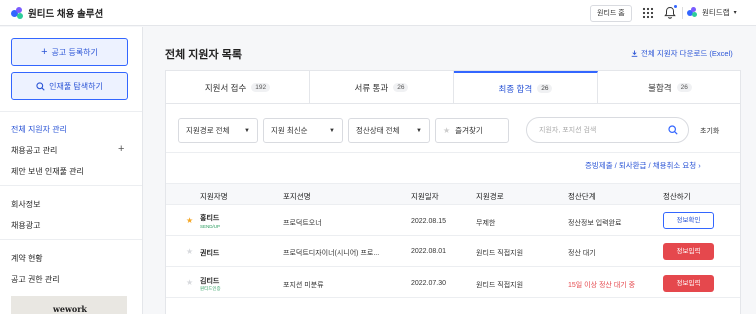 The image size is (756, 314). I want to click on tab-label: 불합격, so click(660, 87).